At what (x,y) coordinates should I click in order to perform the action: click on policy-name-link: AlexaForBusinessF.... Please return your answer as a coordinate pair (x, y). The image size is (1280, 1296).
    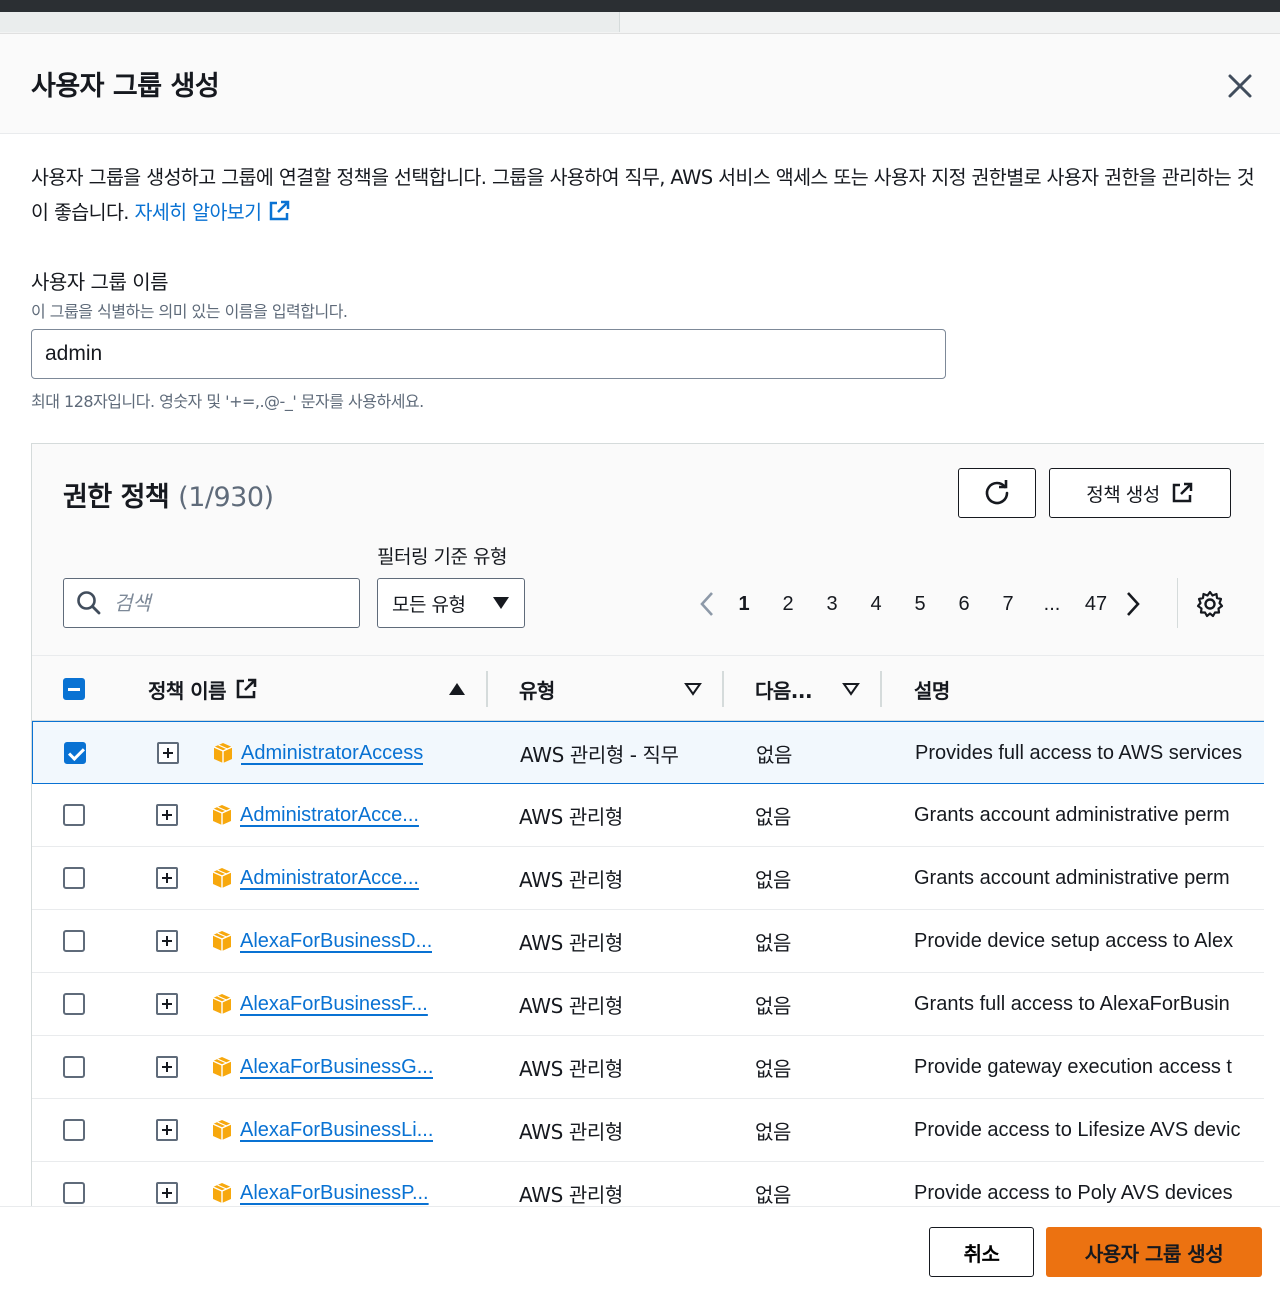
    Looking at the image, I should click on (334, 1004).